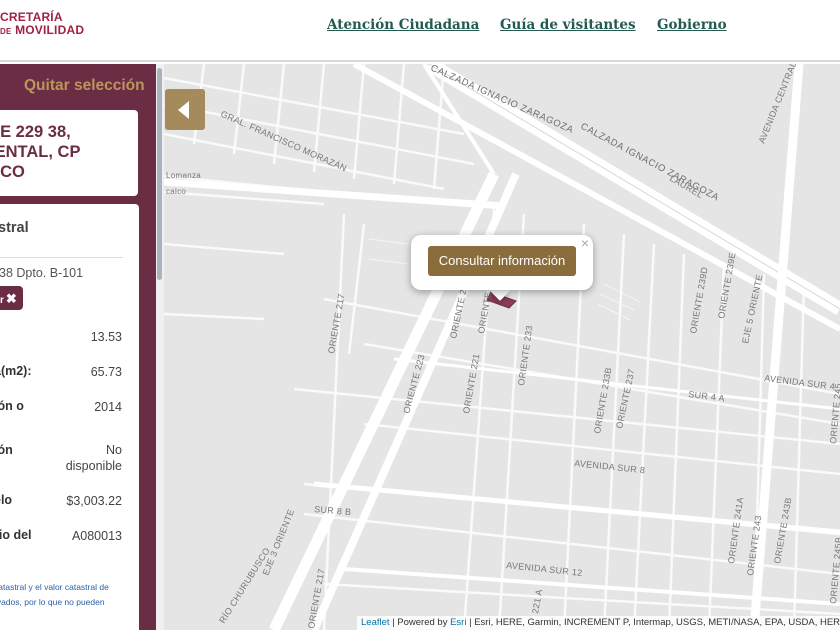 The image size is (840, 630). What do you see at coordinates (93, 458) in the screenshot?
I see `row-value-4: No disponible` at bounding box center [93, 458].